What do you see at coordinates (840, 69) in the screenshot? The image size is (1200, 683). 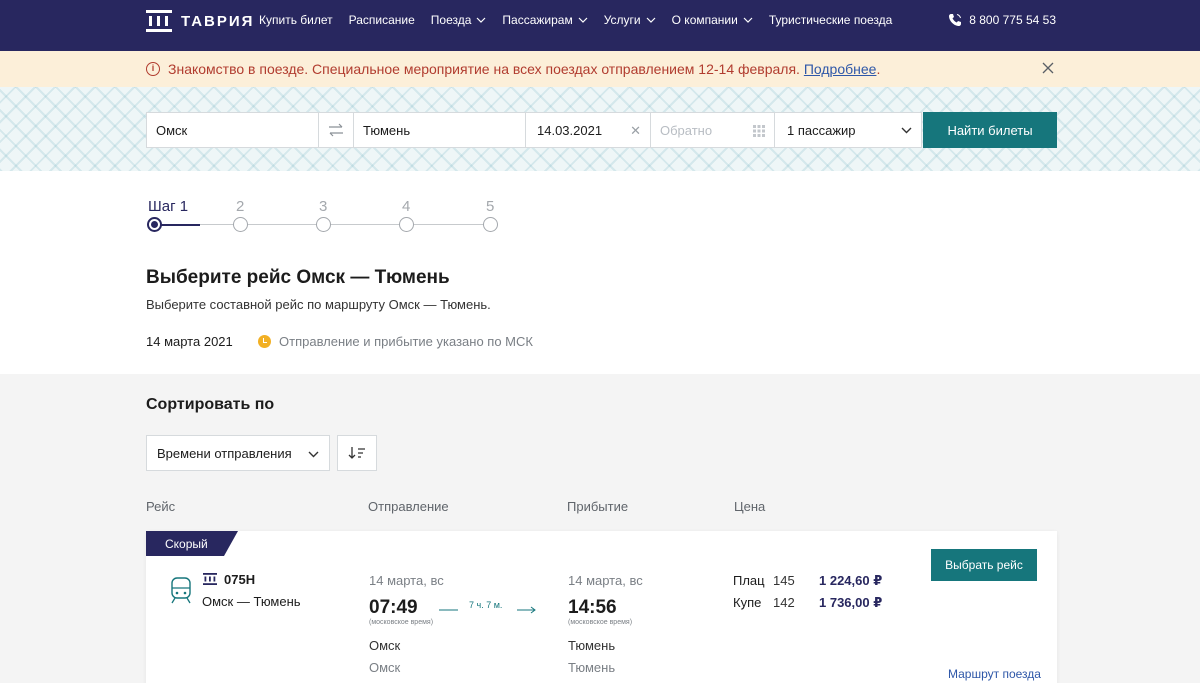 I see `alert-more-link: Подробнее` at bounding box center [840, 69].